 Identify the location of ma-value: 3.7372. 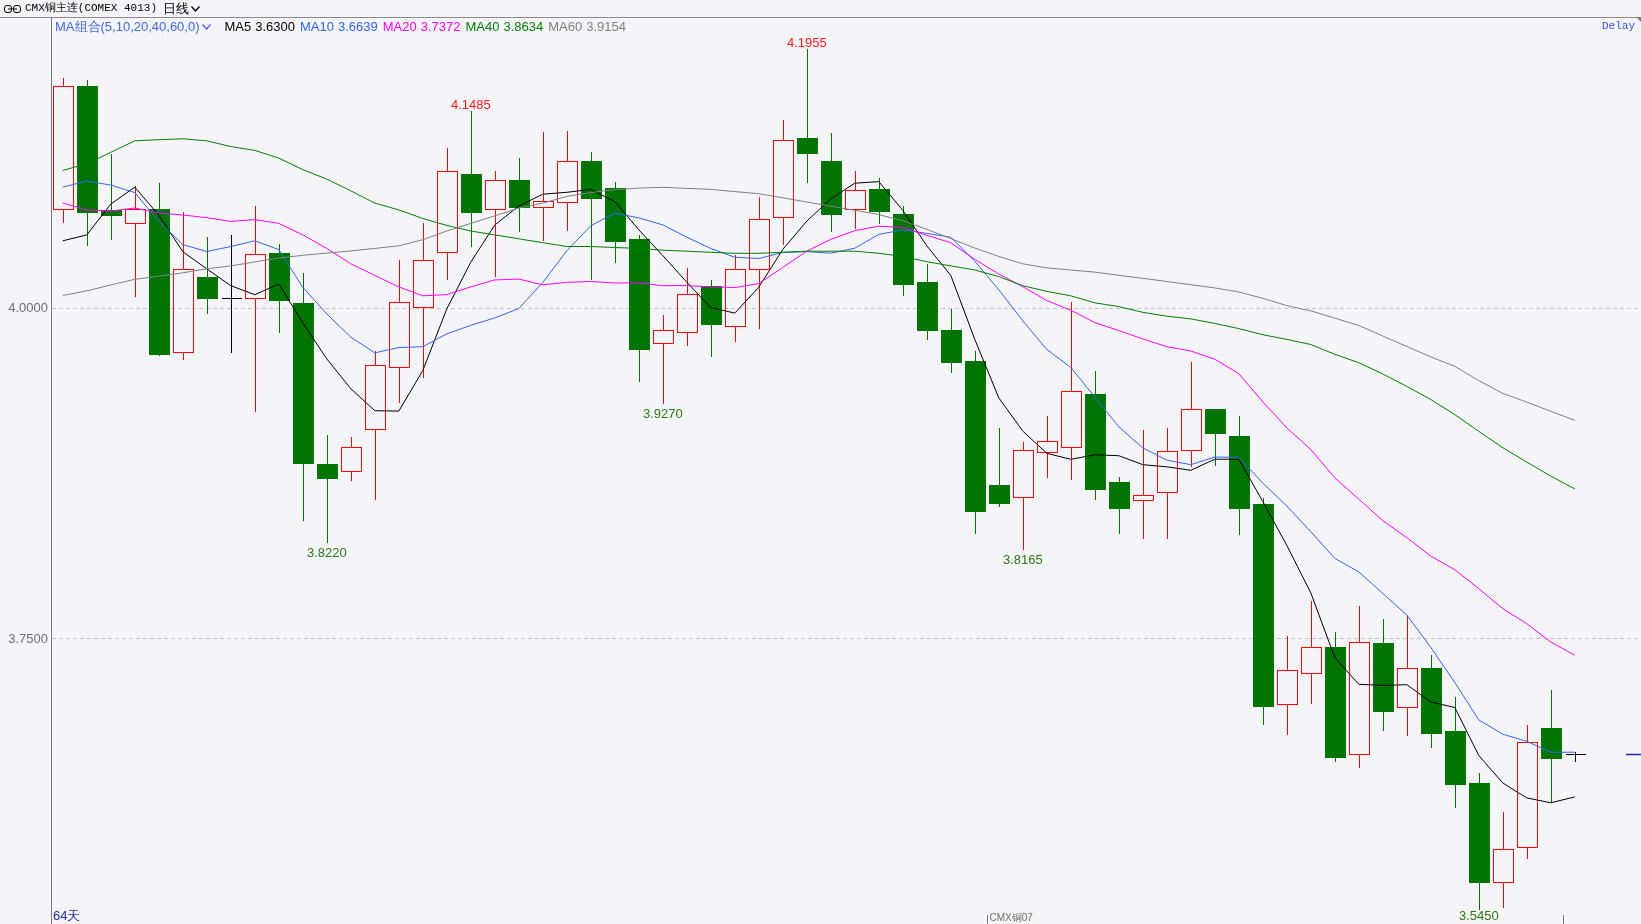
(440, 26).